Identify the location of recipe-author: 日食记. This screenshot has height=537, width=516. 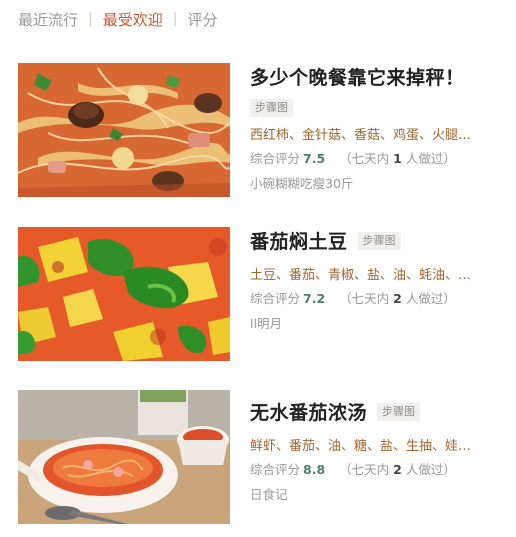
(378, 493).